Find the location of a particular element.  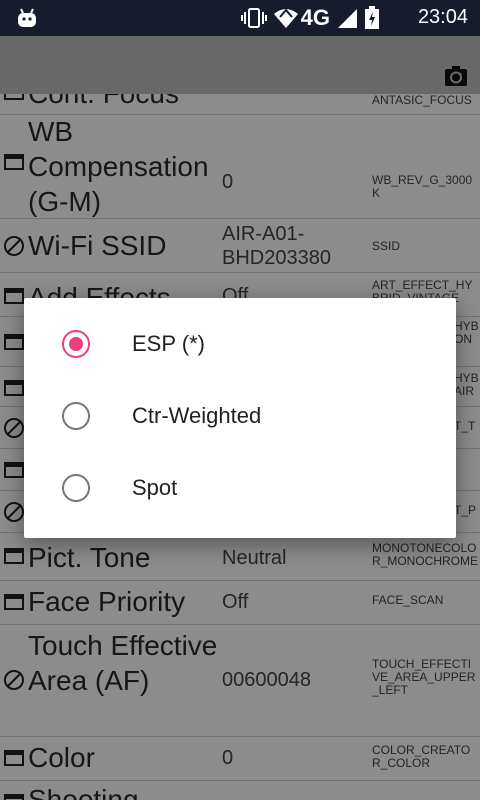

vibrate-icon is located at coordinates (253, 18).